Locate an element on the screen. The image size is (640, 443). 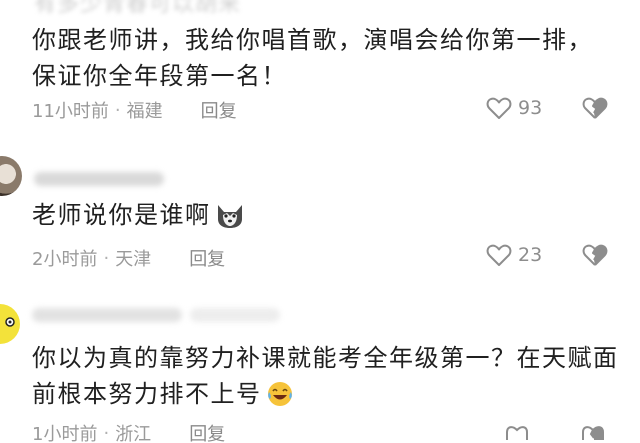
comment-1-location: 福建 is located at coordinates (144, 111).